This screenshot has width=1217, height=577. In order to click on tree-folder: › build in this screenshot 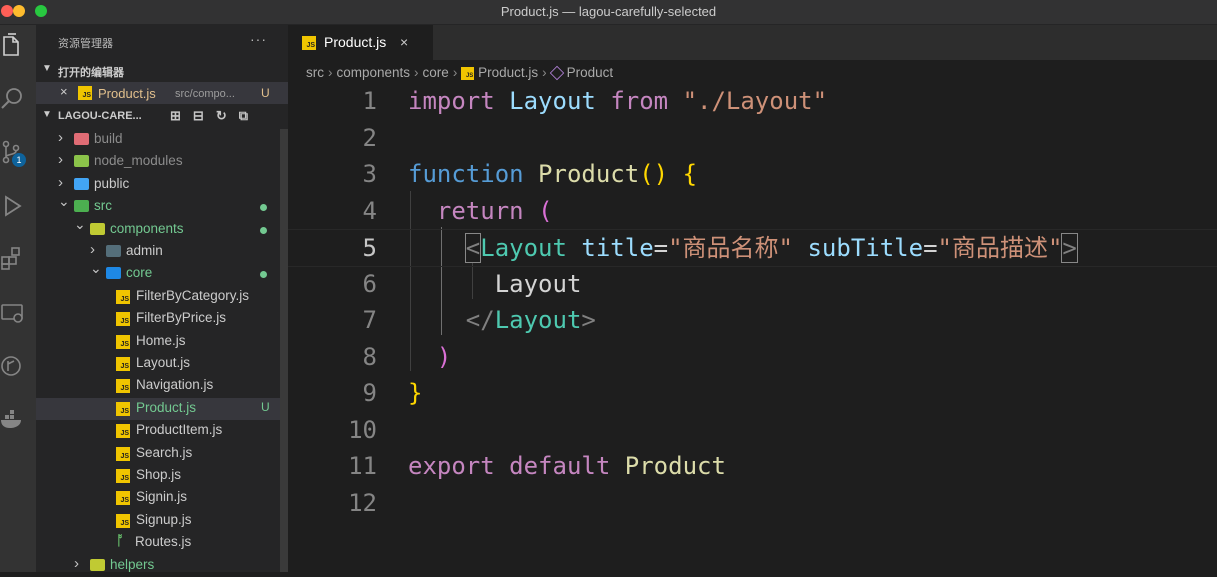, I will do `click(158, 140)`.